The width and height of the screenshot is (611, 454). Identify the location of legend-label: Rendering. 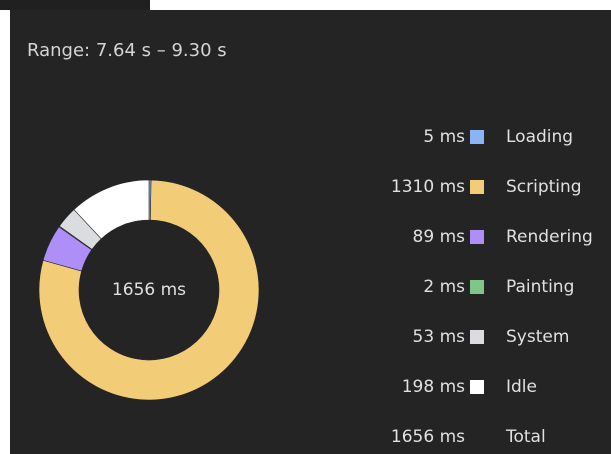
(549, 237).